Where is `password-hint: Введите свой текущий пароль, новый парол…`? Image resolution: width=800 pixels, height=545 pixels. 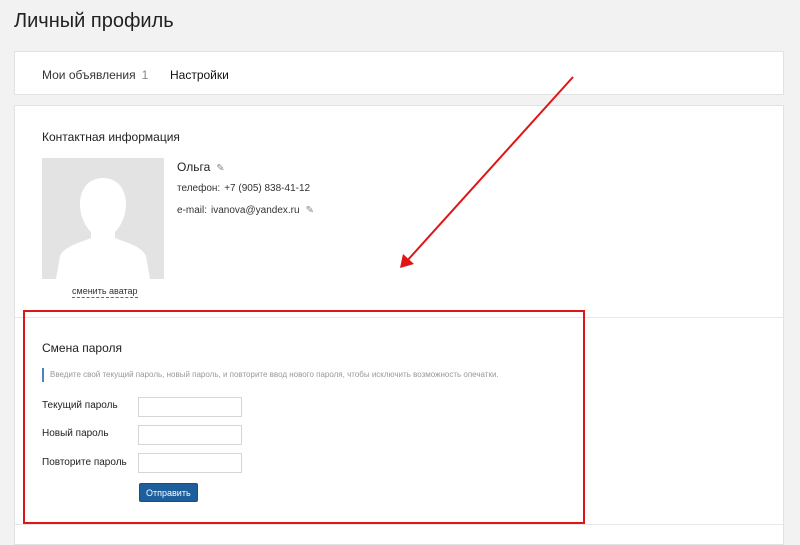
password-hint: Введите свой текущий пароль, новый парол… is located at coordinates (270, 375).